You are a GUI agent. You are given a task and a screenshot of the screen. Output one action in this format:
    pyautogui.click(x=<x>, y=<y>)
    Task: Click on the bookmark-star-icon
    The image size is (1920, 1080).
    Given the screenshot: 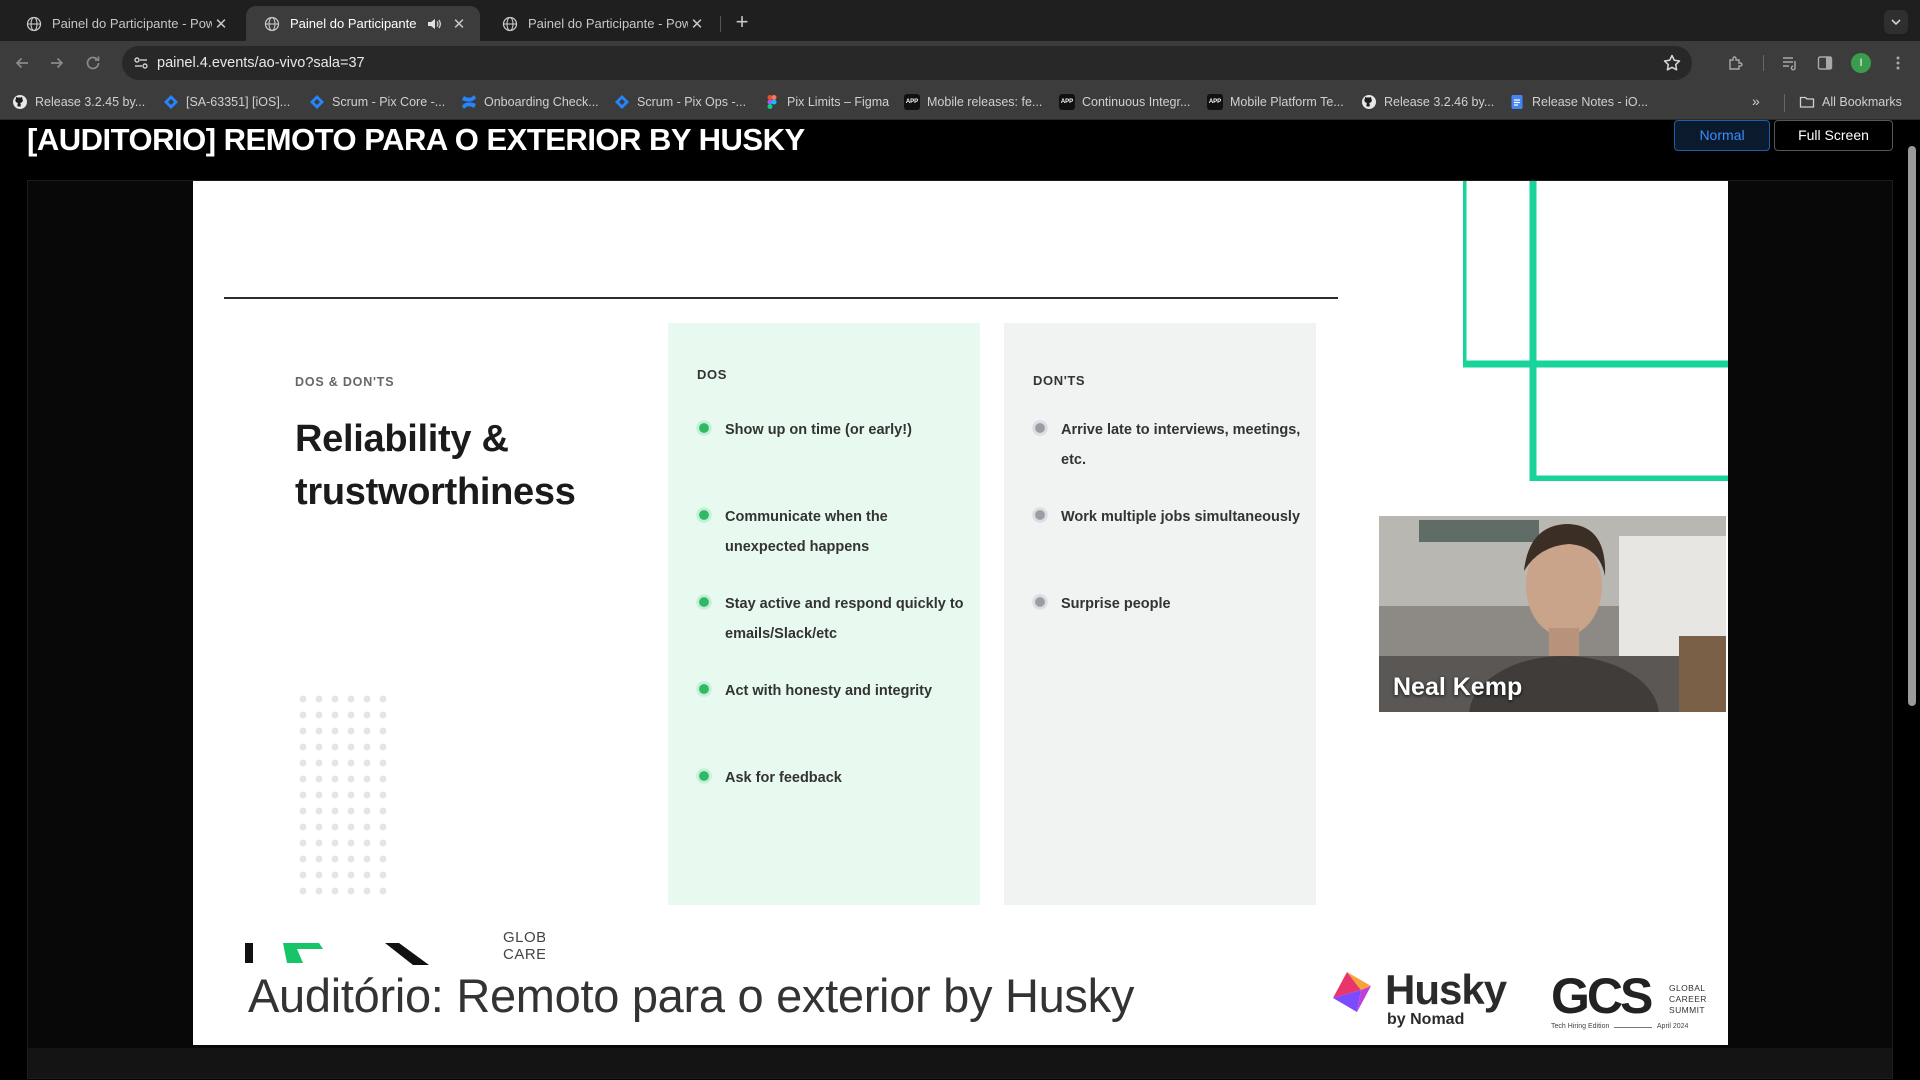 What is the action you would take?
    pyautogui.click(x=1672, y=63)
    